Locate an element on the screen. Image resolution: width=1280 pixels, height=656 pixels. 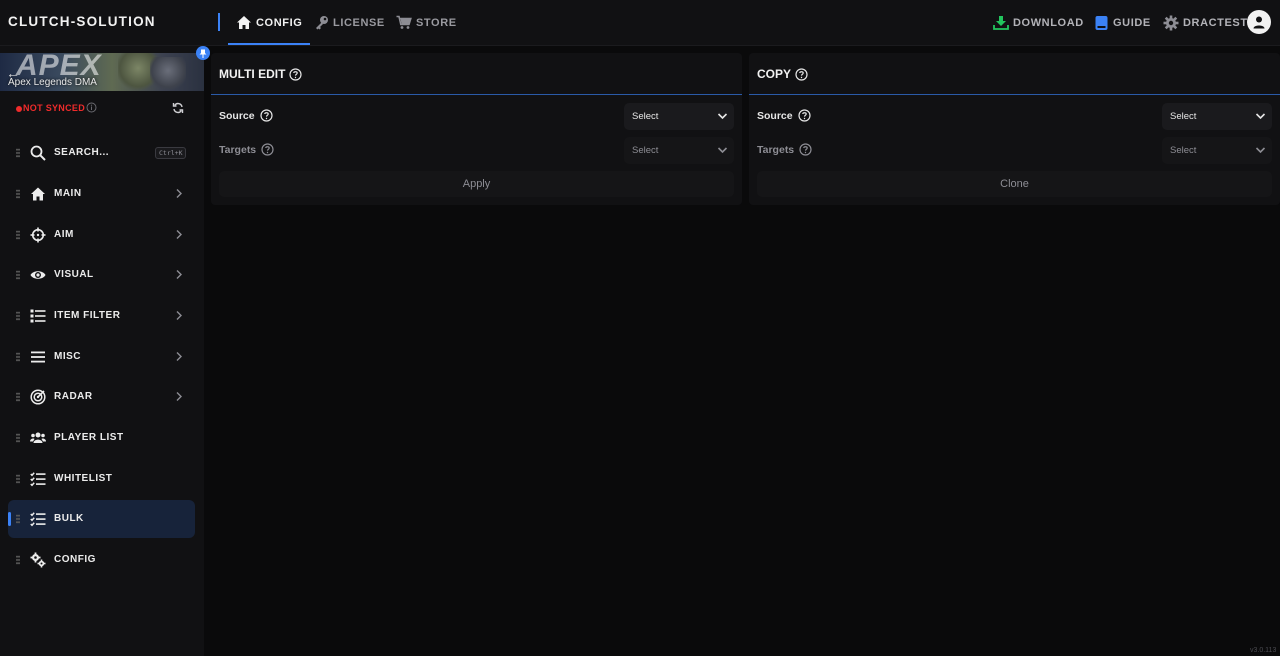
users-icon is located at coordinates (38, 437).